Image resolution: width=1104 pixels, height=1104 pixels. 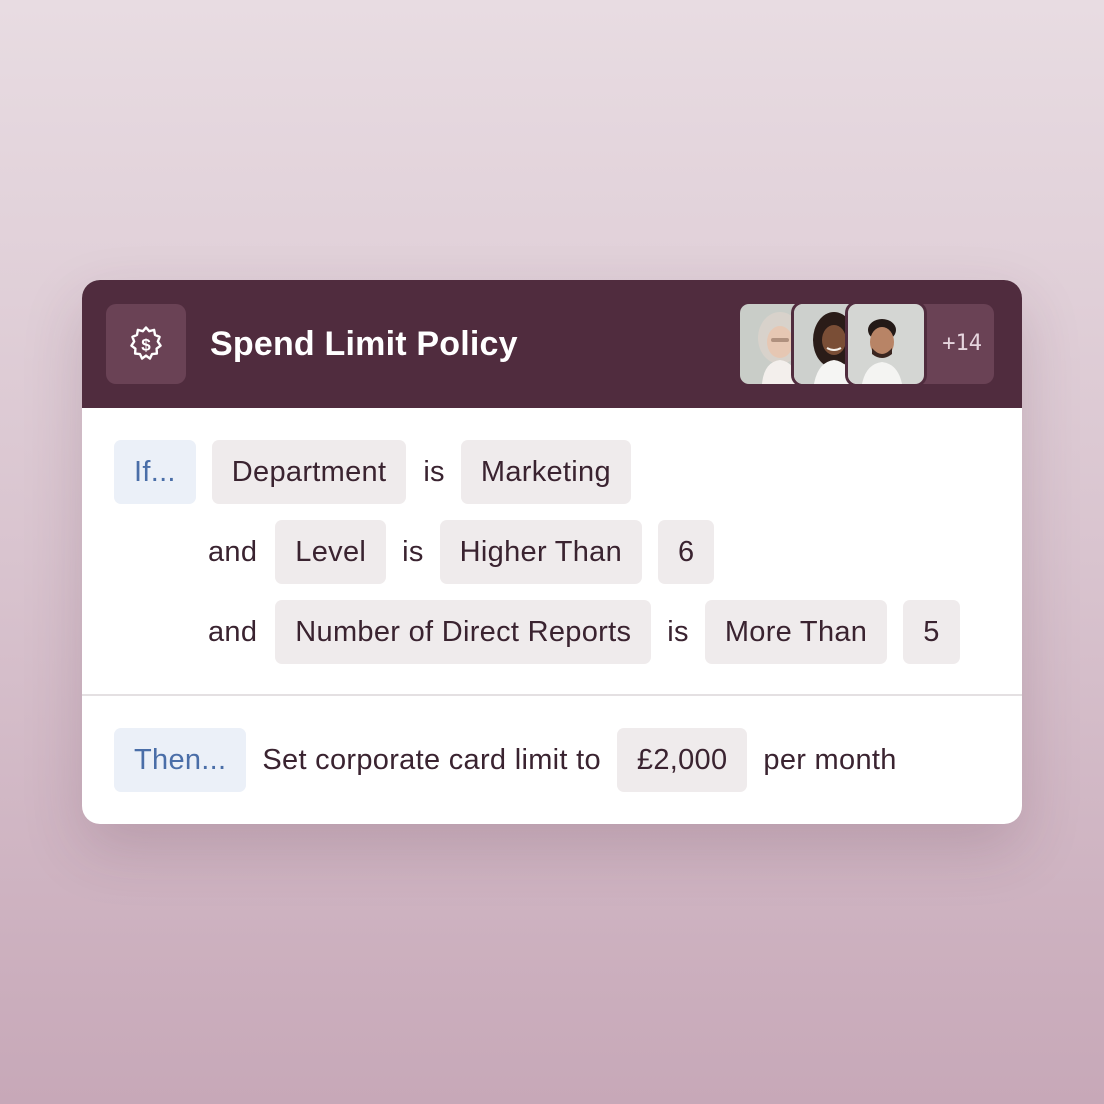 I want to click on more-members-count: +14, so click(x=962, y=343).